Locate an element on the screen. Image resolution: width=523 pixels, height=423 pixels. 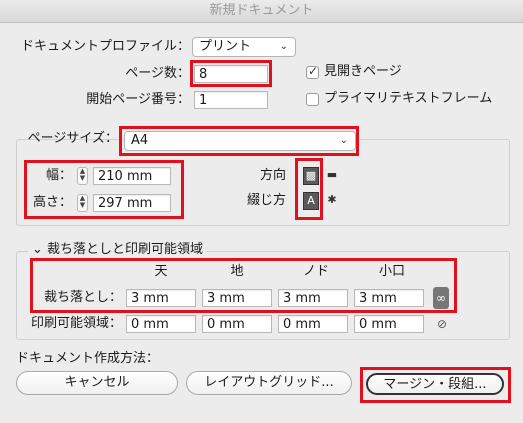
size-fields-highlight is located at coordinates (104, 189).